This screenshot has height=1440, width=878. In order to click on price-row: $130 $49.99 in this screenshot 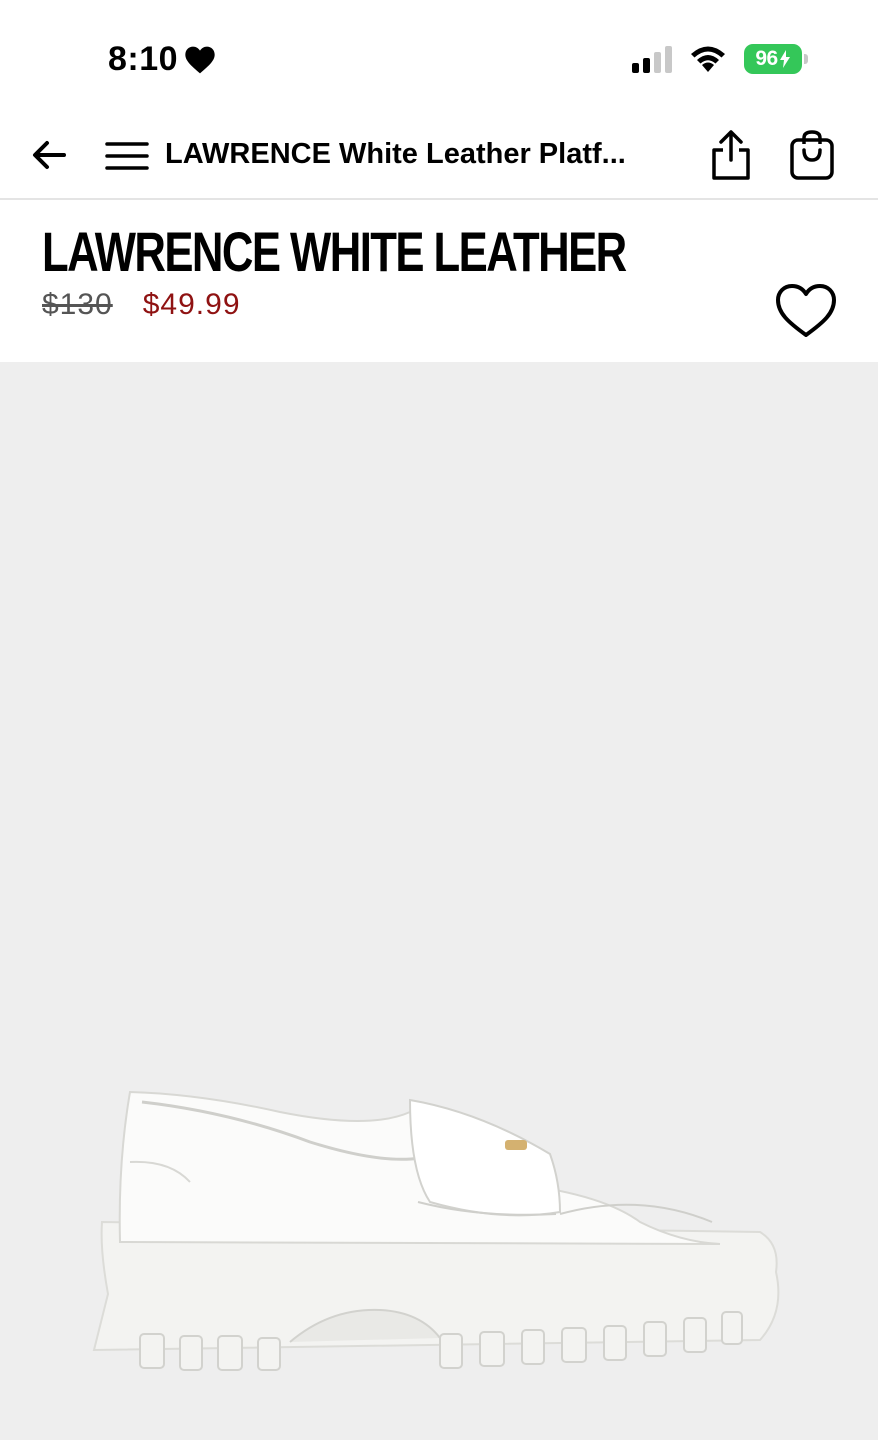, I will do `click(141, 305)`.